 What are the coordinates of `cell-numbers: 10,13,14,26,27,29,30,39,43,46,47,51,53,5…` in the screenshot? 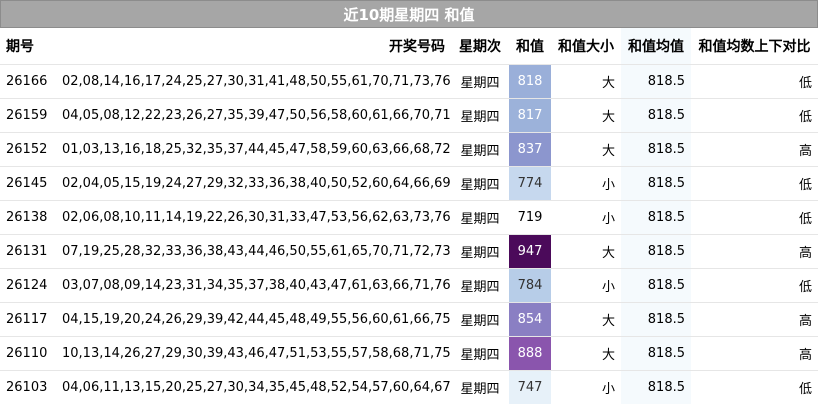 It's located at (253, 352).